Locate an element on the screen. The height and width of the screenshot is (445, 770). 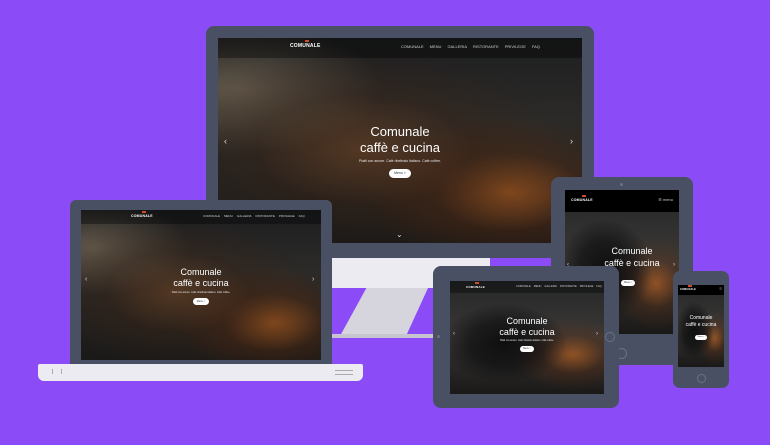
tablet-landscape-hero-button: Menu > is located at coordinates (527, 349).